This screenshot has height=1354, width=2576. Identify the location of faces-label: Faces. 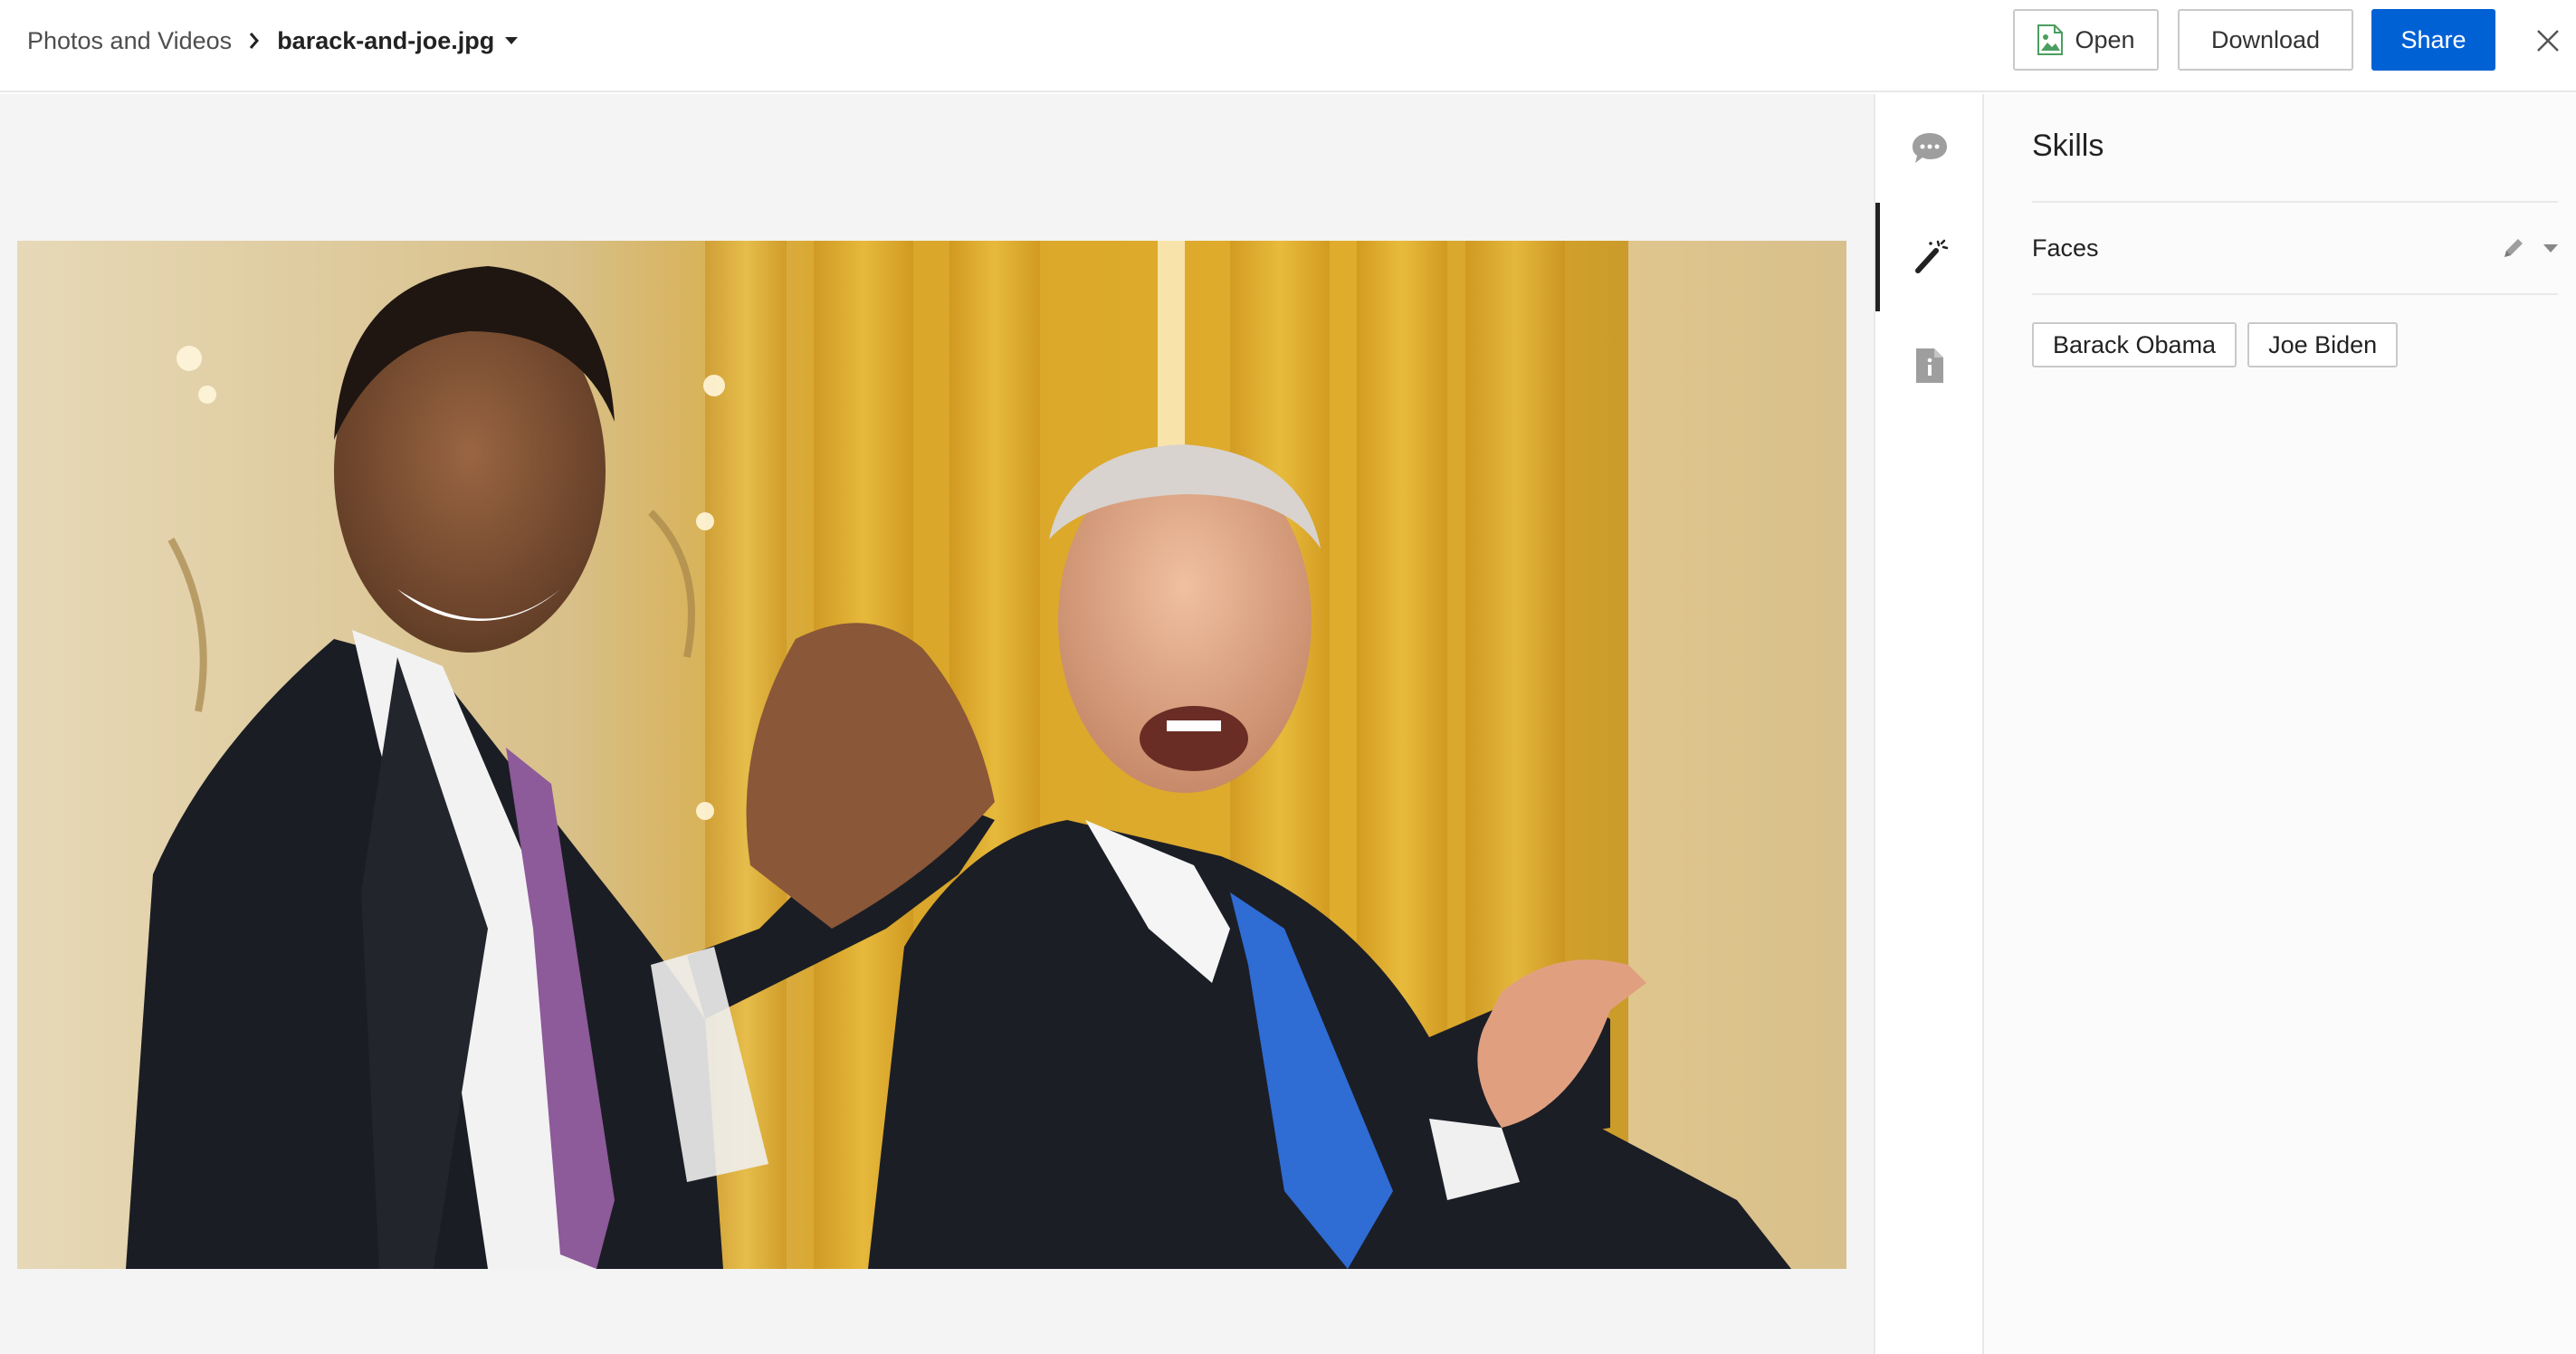
(2066, 248).